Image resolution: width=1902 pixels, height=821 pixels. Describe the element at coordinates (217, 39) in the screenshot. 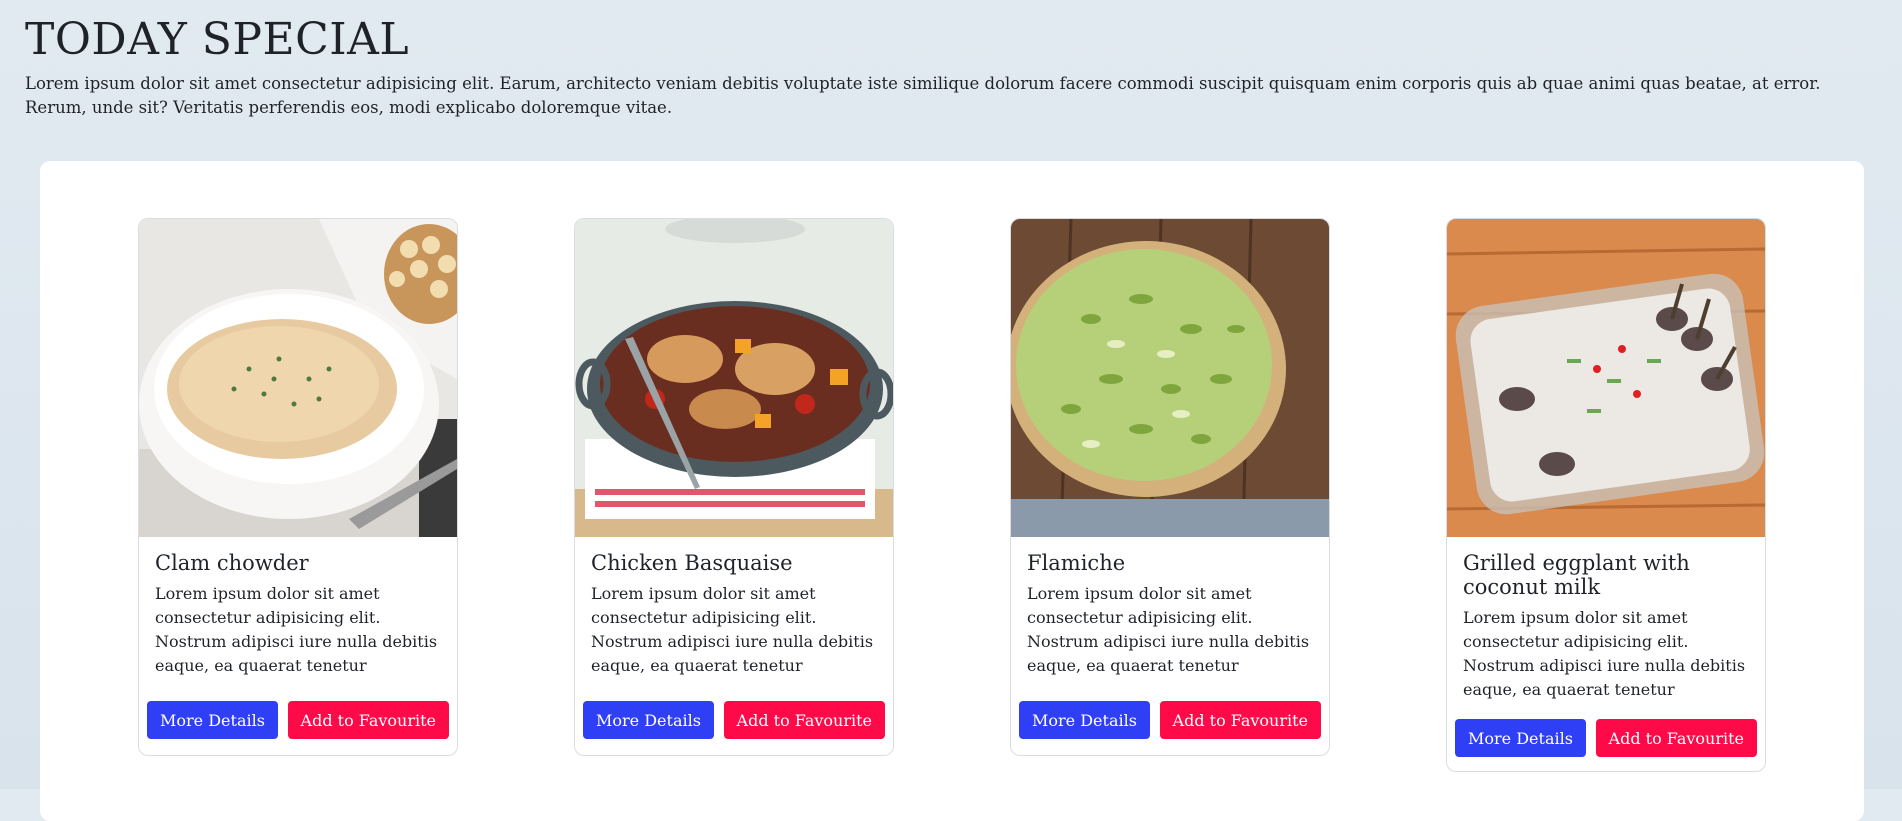

I see `page-title: TODAY SPECIAL` at that location.